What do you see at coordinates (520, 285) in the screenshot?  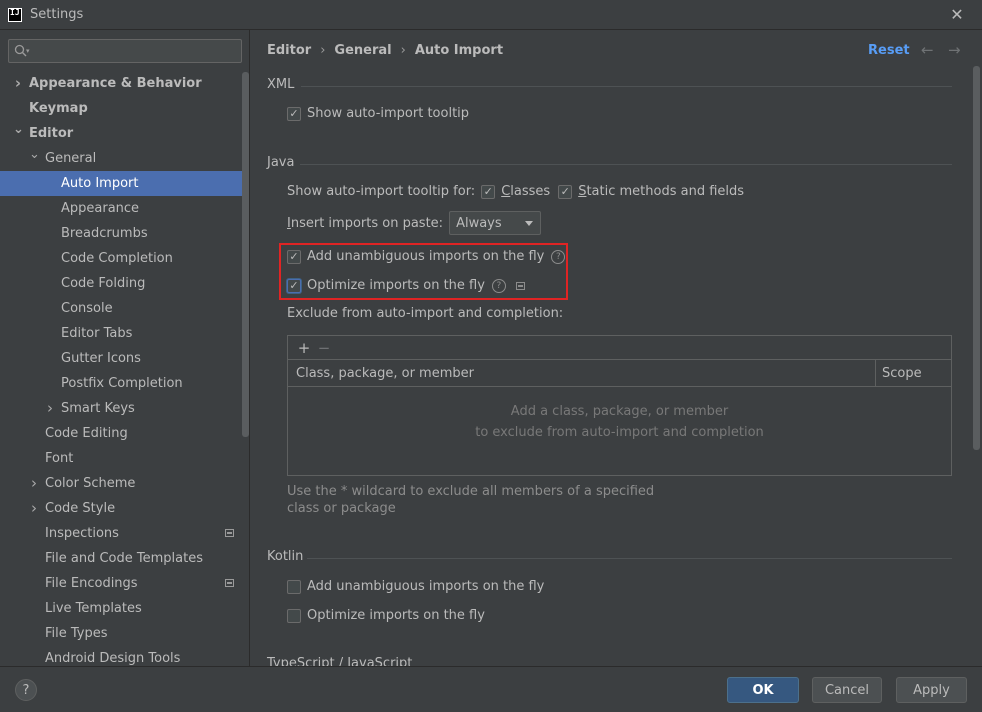 I see `document-icon` at bounding box center [520, 285].